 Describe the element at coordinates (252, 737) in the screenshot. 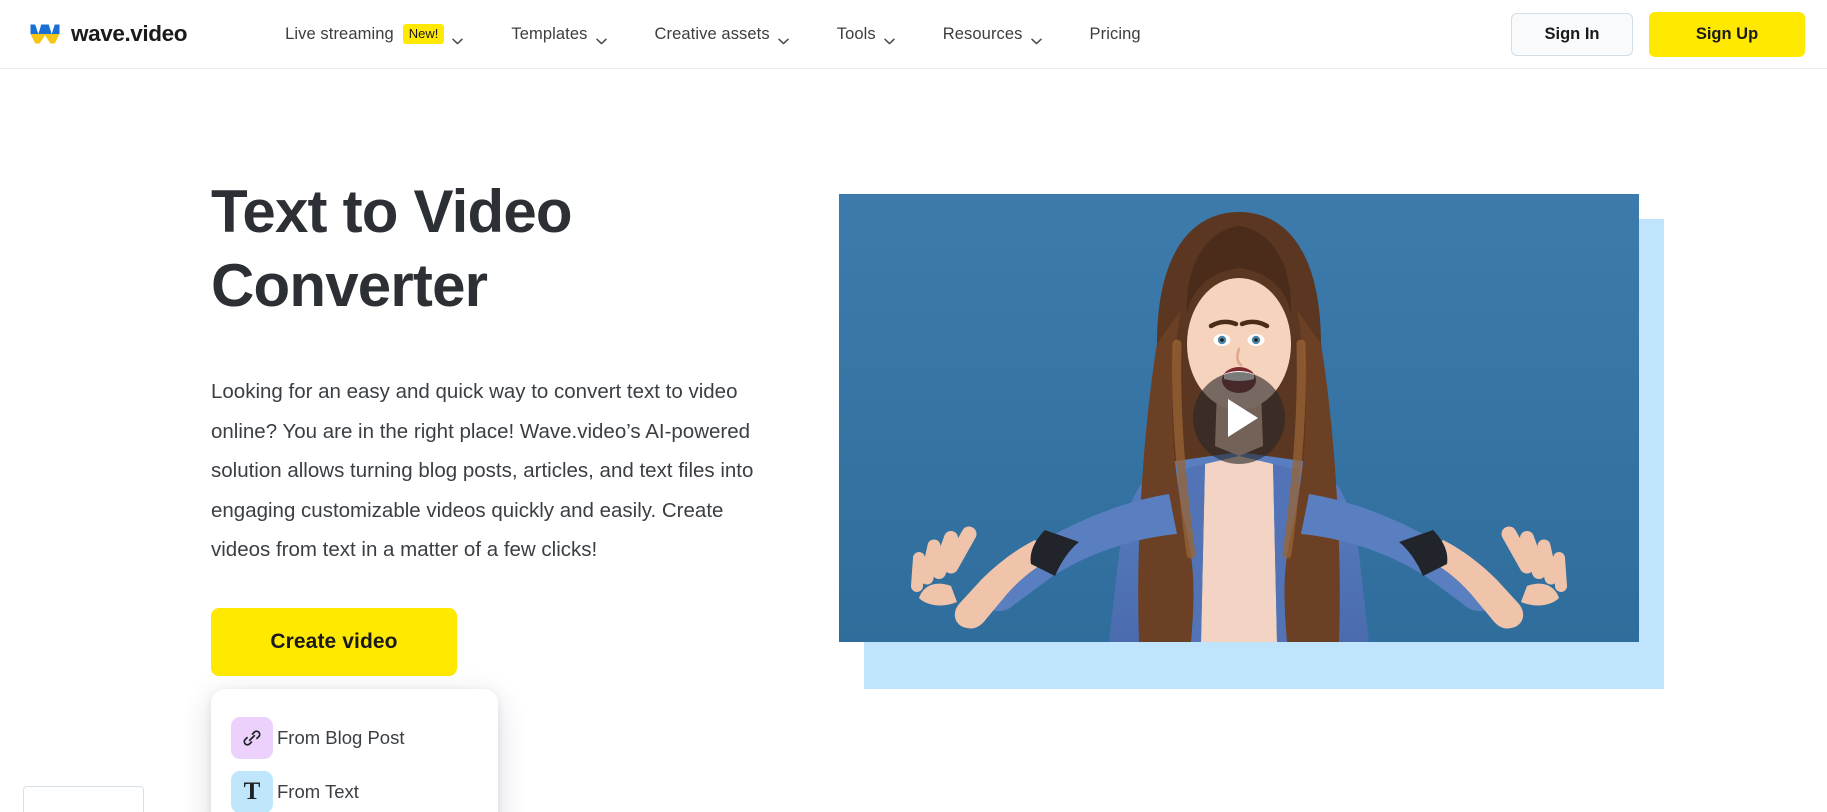

I see `link-icon` at that location.